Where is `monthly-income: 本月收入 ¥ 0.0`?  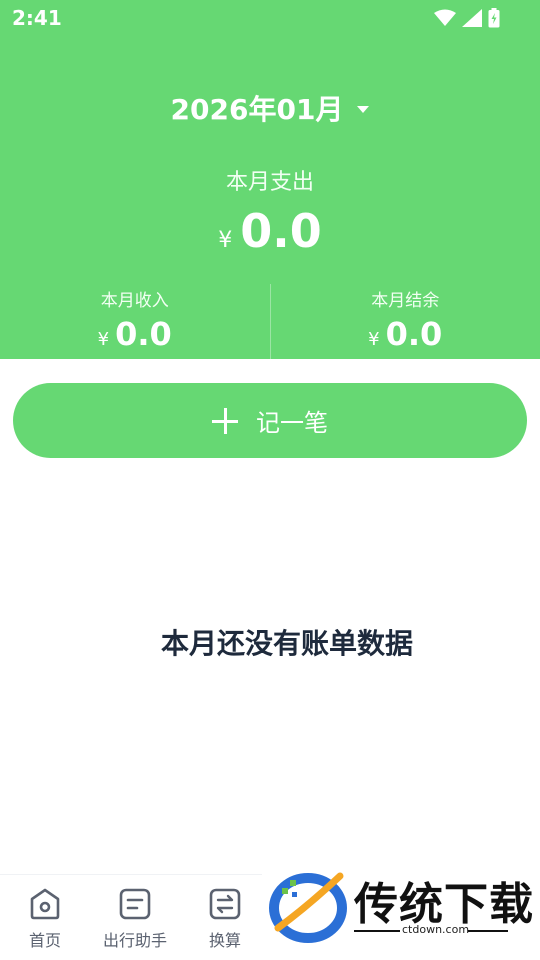 monthly-income: 本月收入 ¥ 0.0 is located at coordinates (135, 321).